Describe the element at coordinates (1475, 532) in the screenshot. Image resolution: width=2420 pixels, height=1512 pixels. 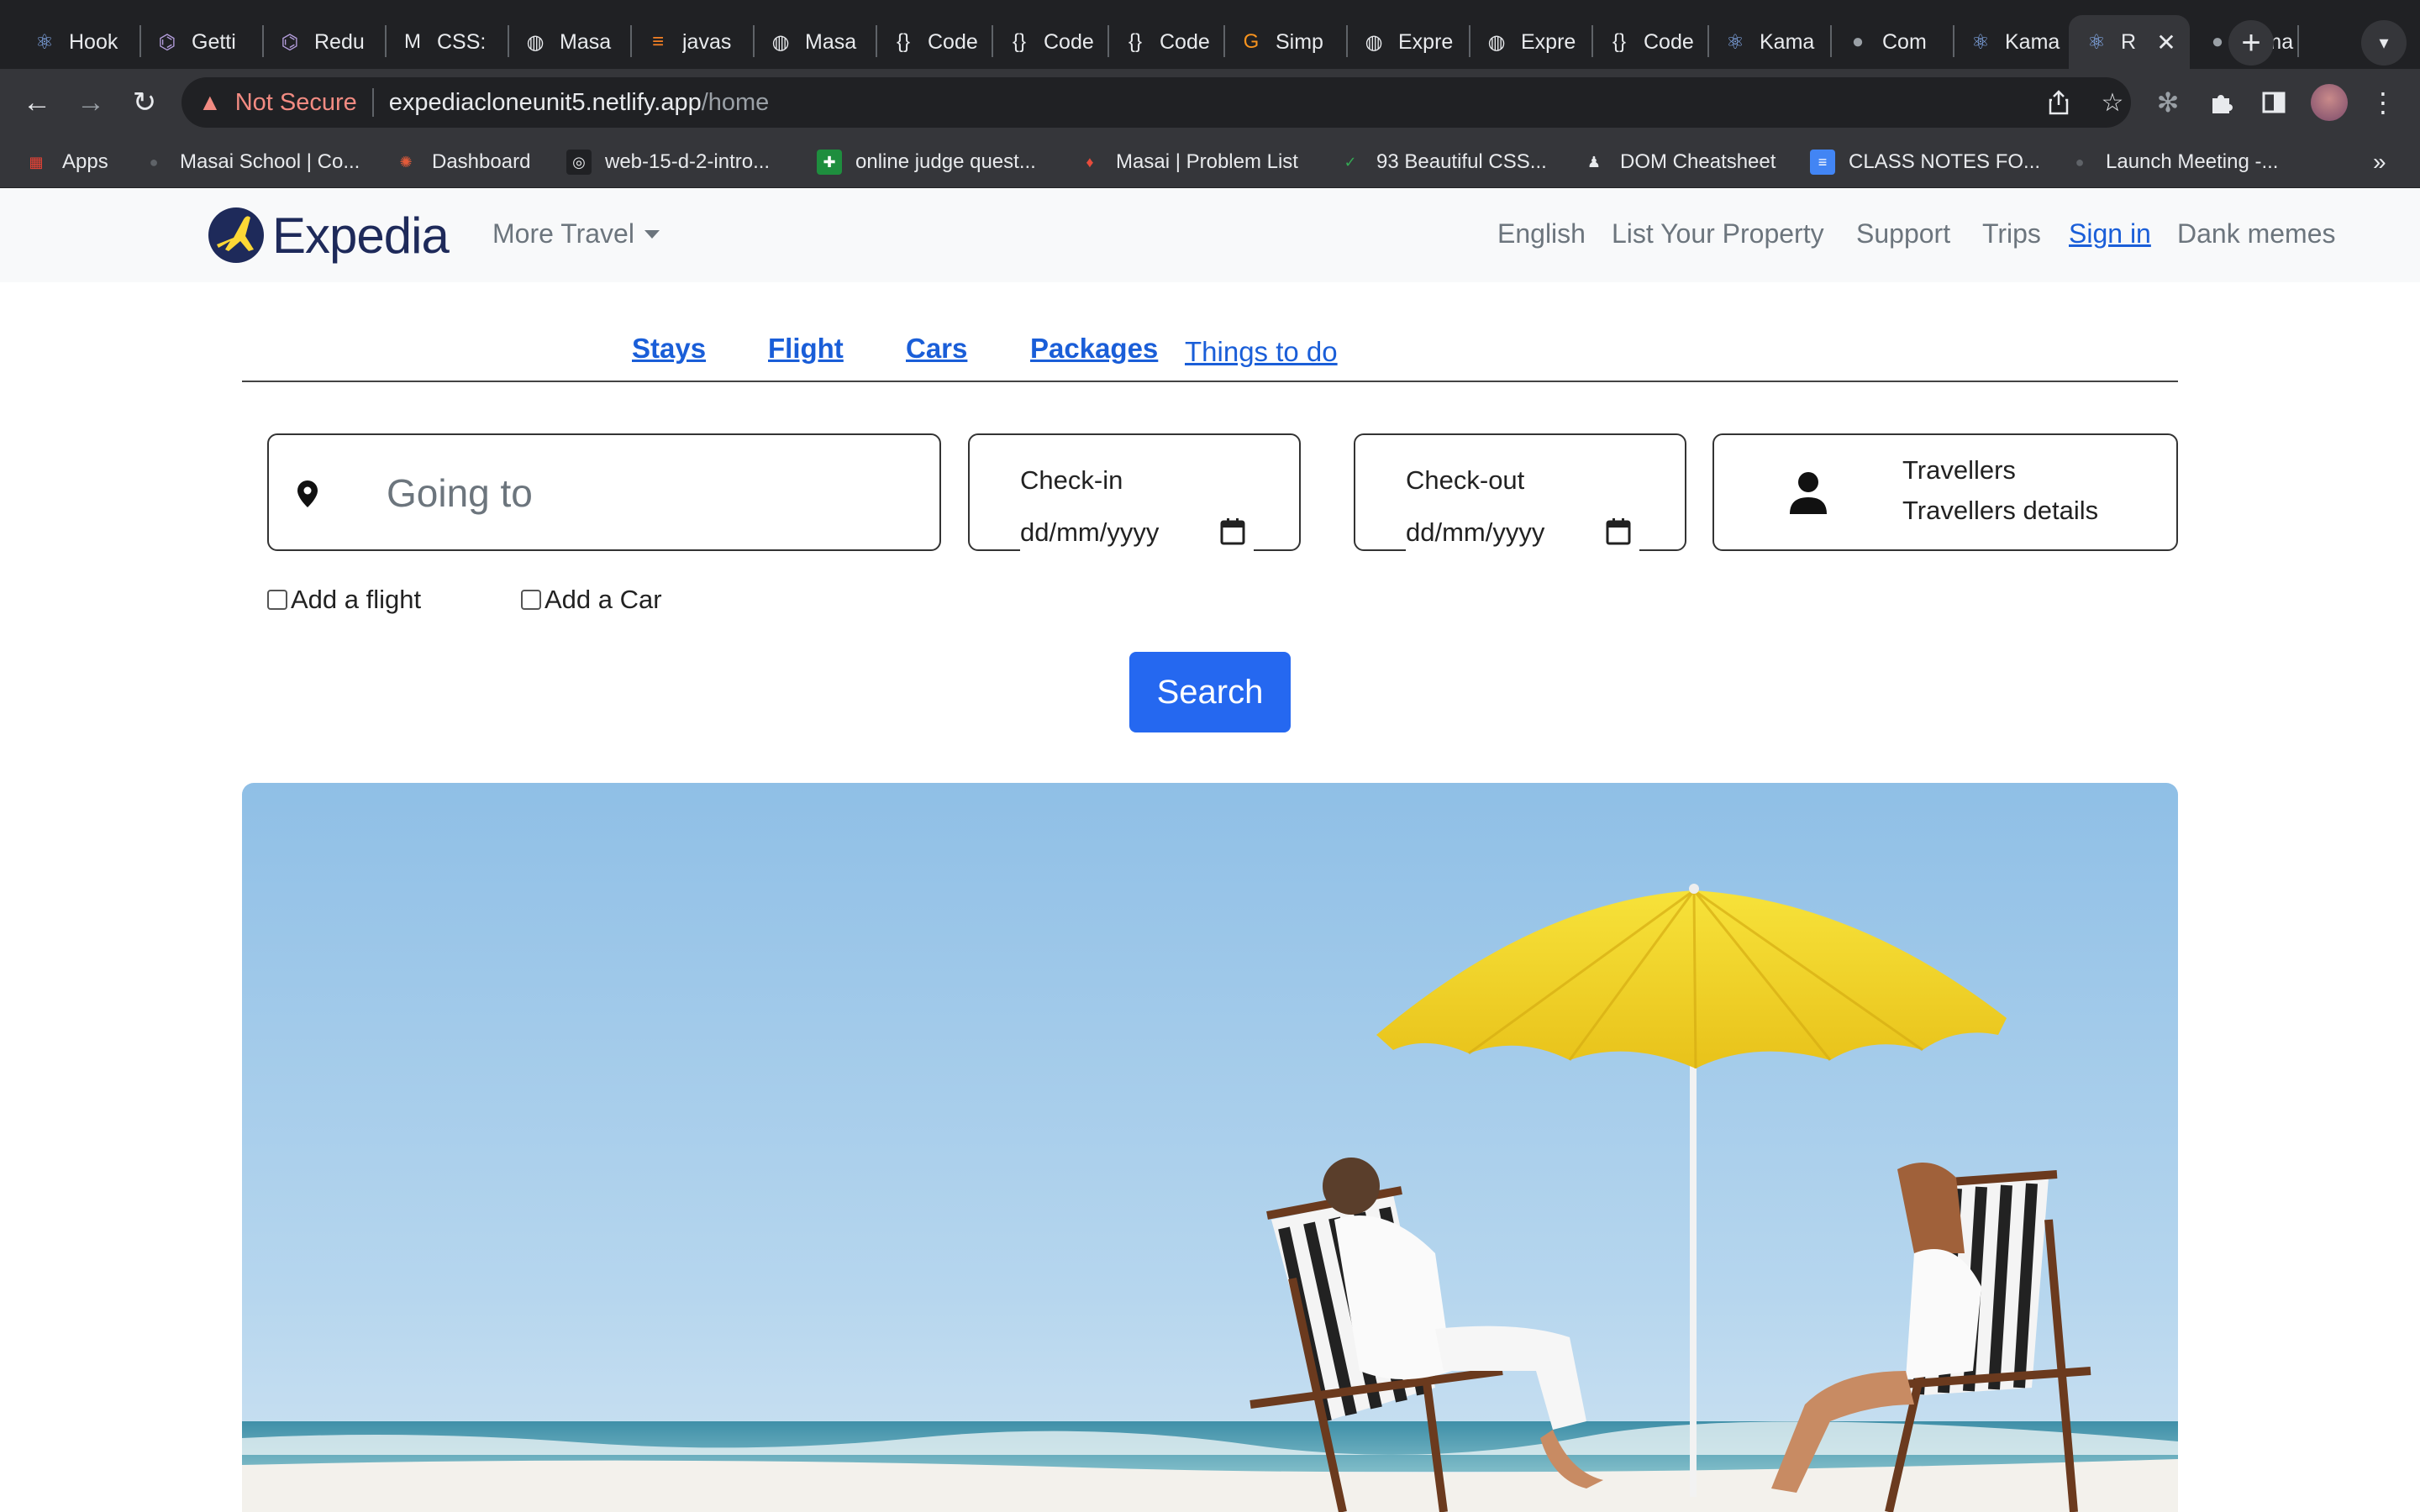
I see `check-out-date-input: dd/mm/yyyy` at that location.